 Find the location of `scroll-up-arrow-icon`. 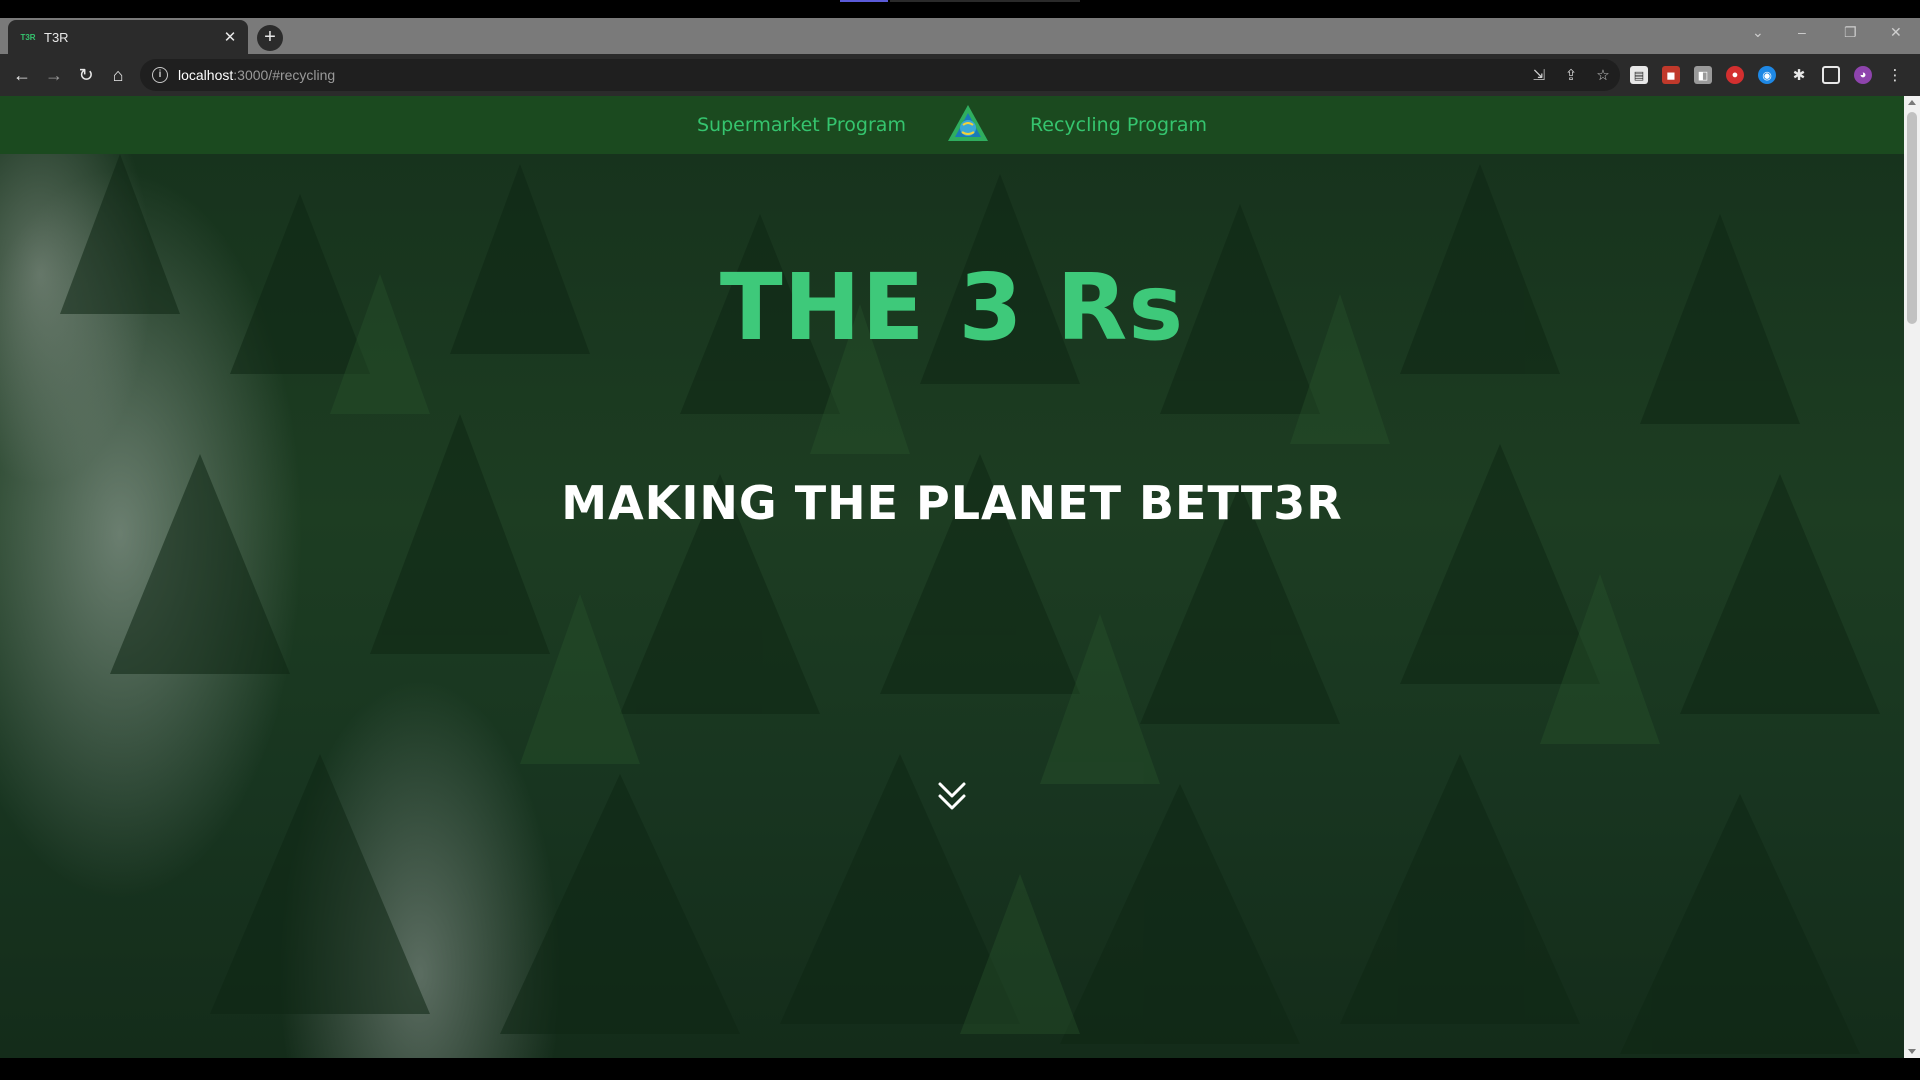

scroll-up-arrow-icon is located at coordinates (1912, 102).